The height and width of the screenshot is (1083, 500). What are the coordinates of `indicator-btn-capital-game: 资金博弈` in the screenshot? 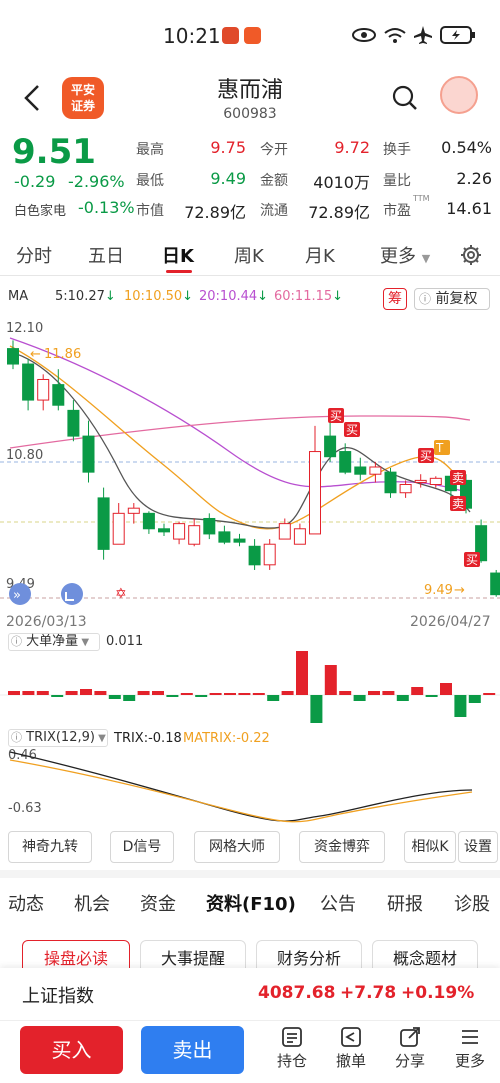 It's located at (342, 847).